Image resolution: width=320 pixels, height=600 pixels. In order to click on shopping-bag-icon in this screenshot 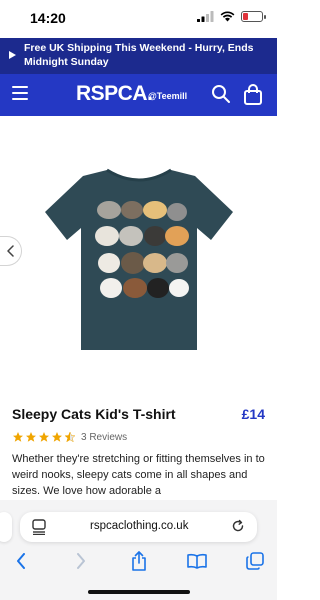, I will do `click(253, 94)`.